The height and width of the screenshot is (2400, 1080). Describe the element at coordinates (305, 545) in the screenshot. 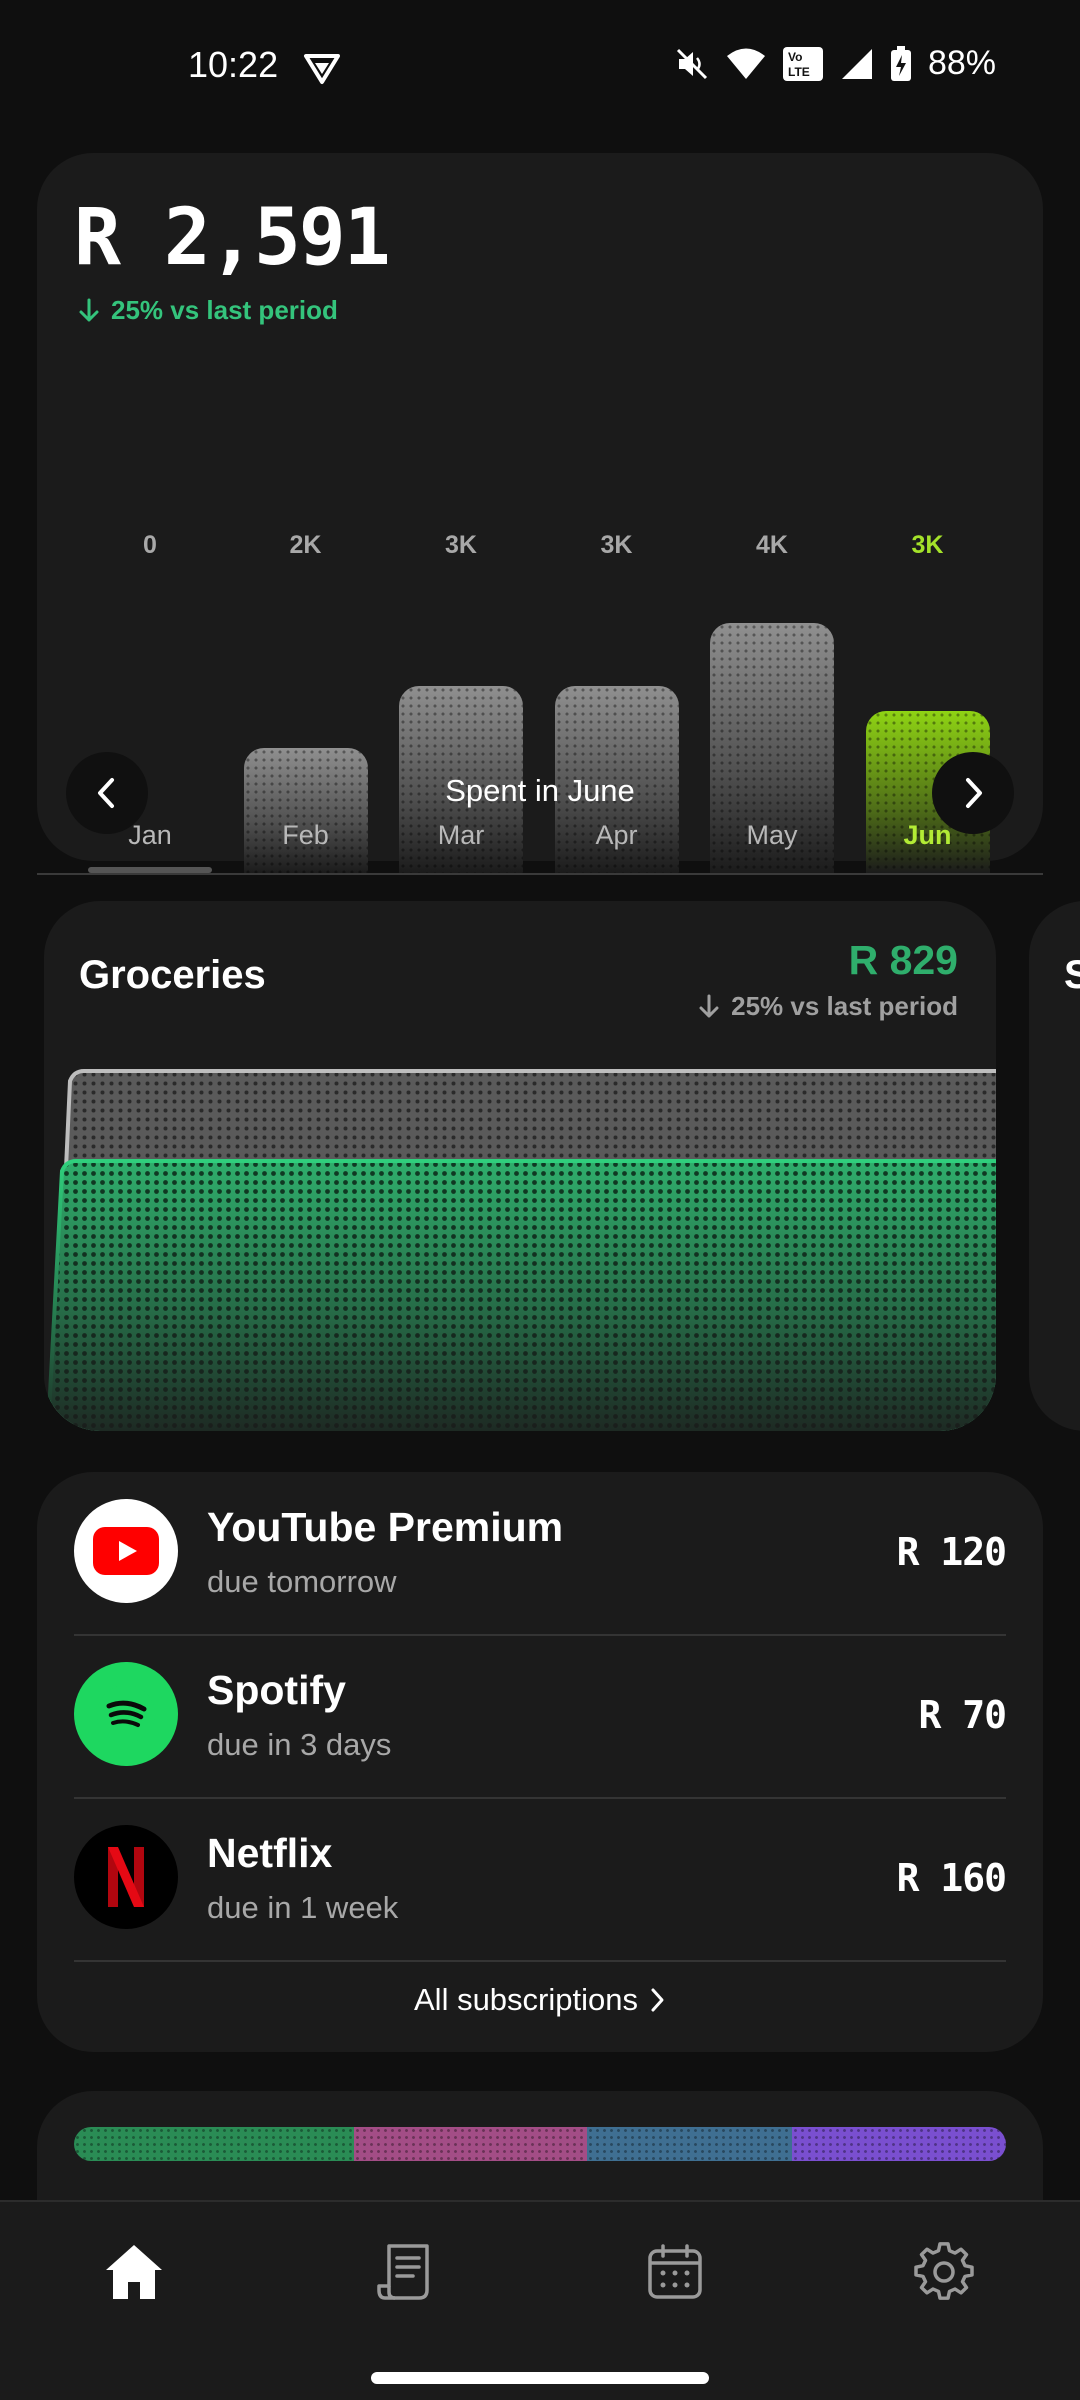

I see `bar-value-label: 2K` at that location.